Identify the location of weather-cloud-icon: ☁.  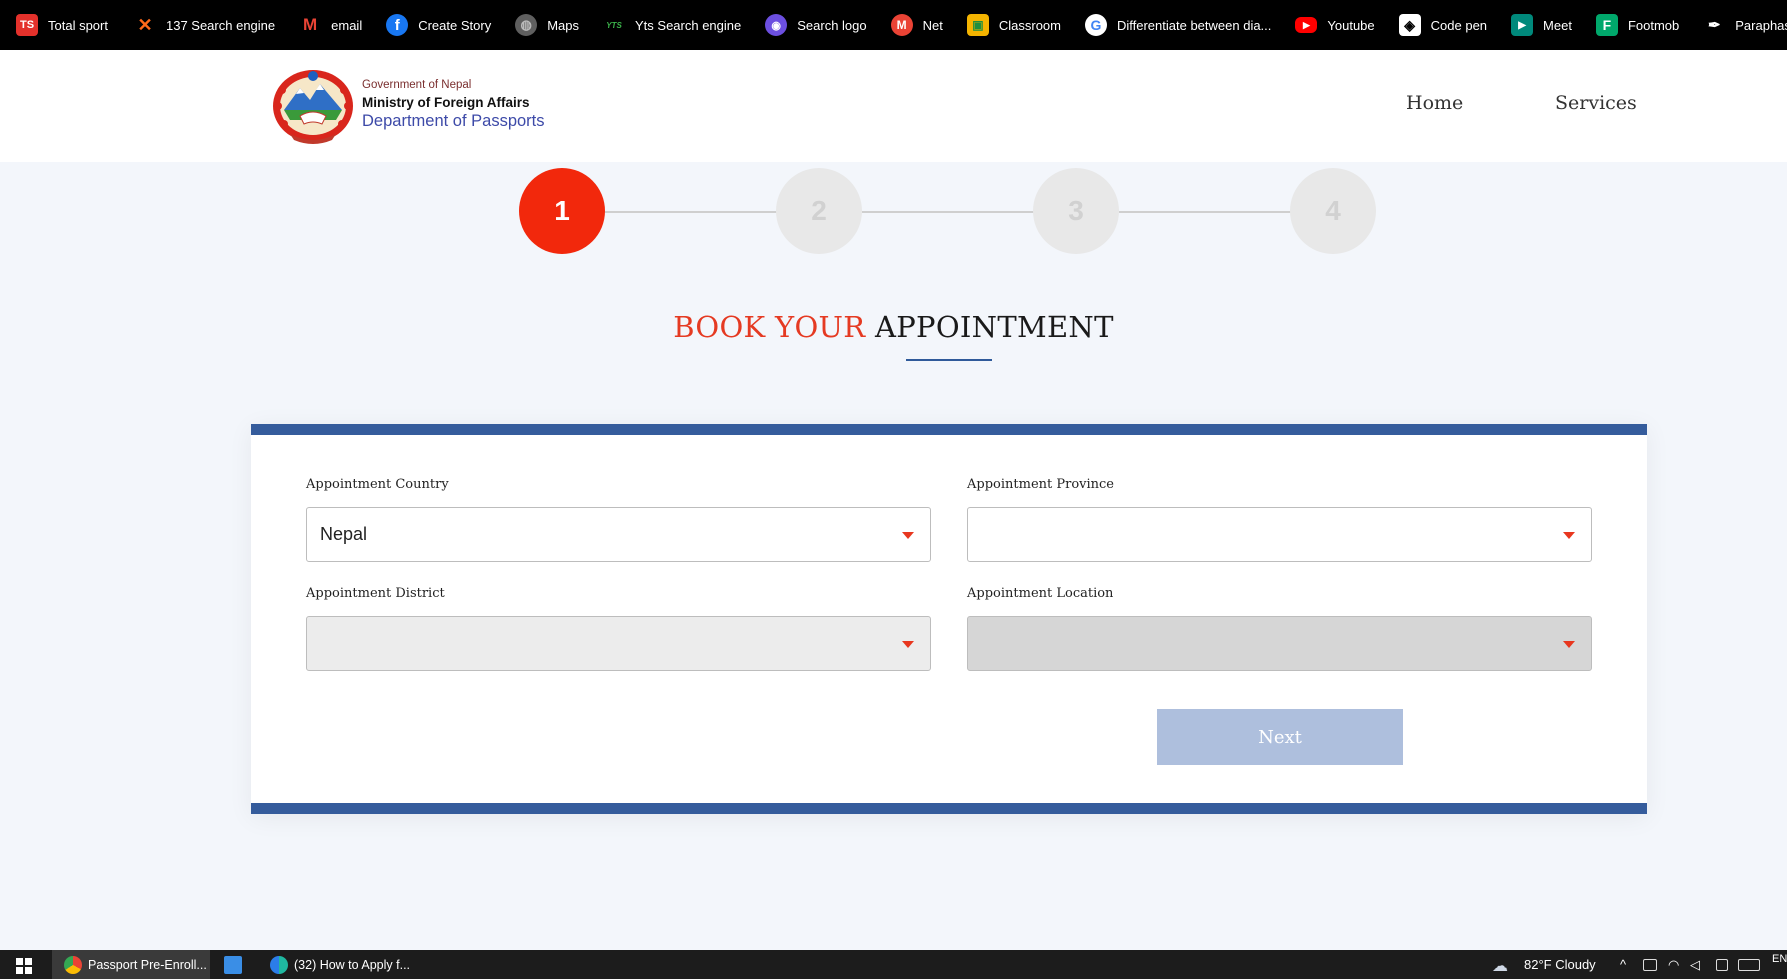
(1500, 966).